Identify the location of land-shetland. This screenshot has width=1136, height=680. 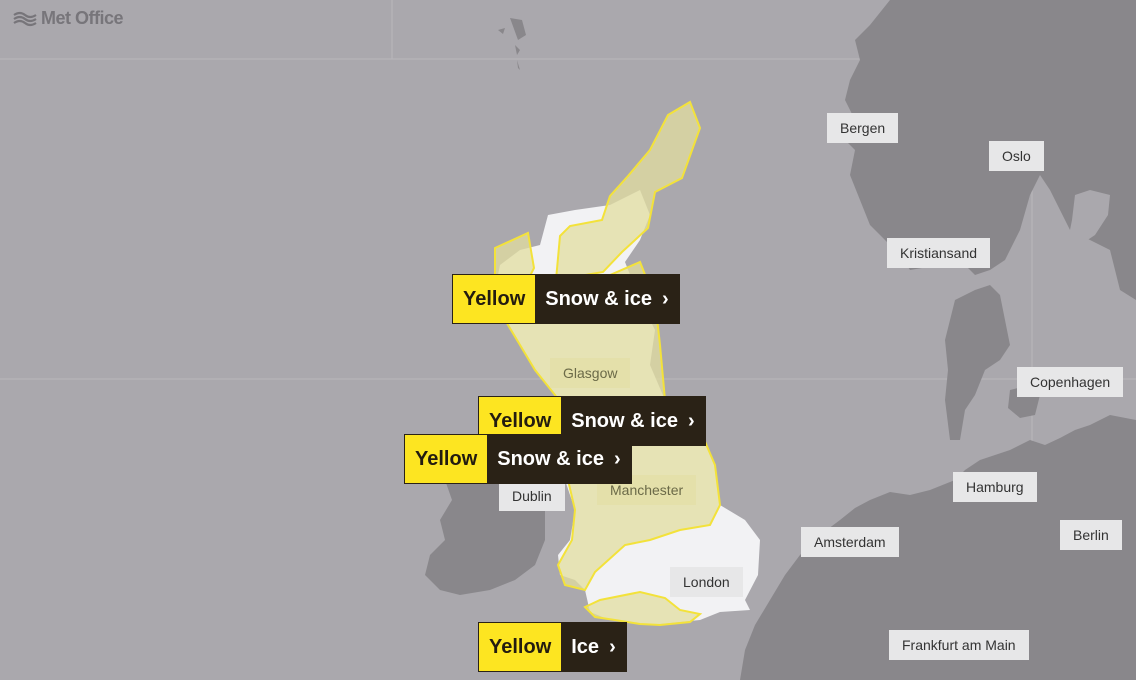
(512, 44).